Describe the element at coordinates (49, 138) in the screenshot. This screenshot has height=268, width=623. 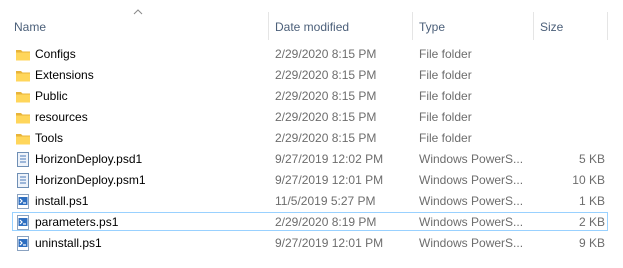
I see `file-name: Tools` at that location.